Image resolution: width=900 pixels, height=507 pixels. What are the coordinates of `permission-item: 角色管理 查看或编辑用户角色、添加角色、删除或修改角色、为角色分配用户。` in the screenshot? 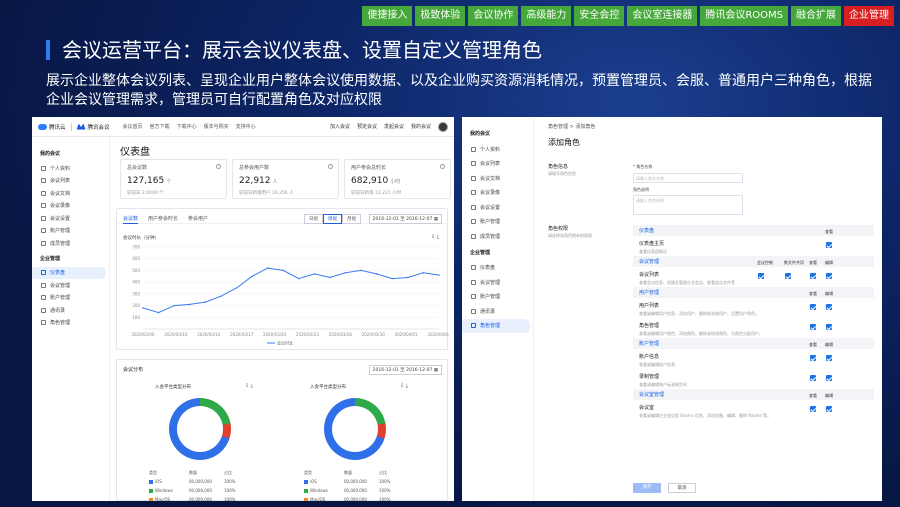 It's located at (753, 328).